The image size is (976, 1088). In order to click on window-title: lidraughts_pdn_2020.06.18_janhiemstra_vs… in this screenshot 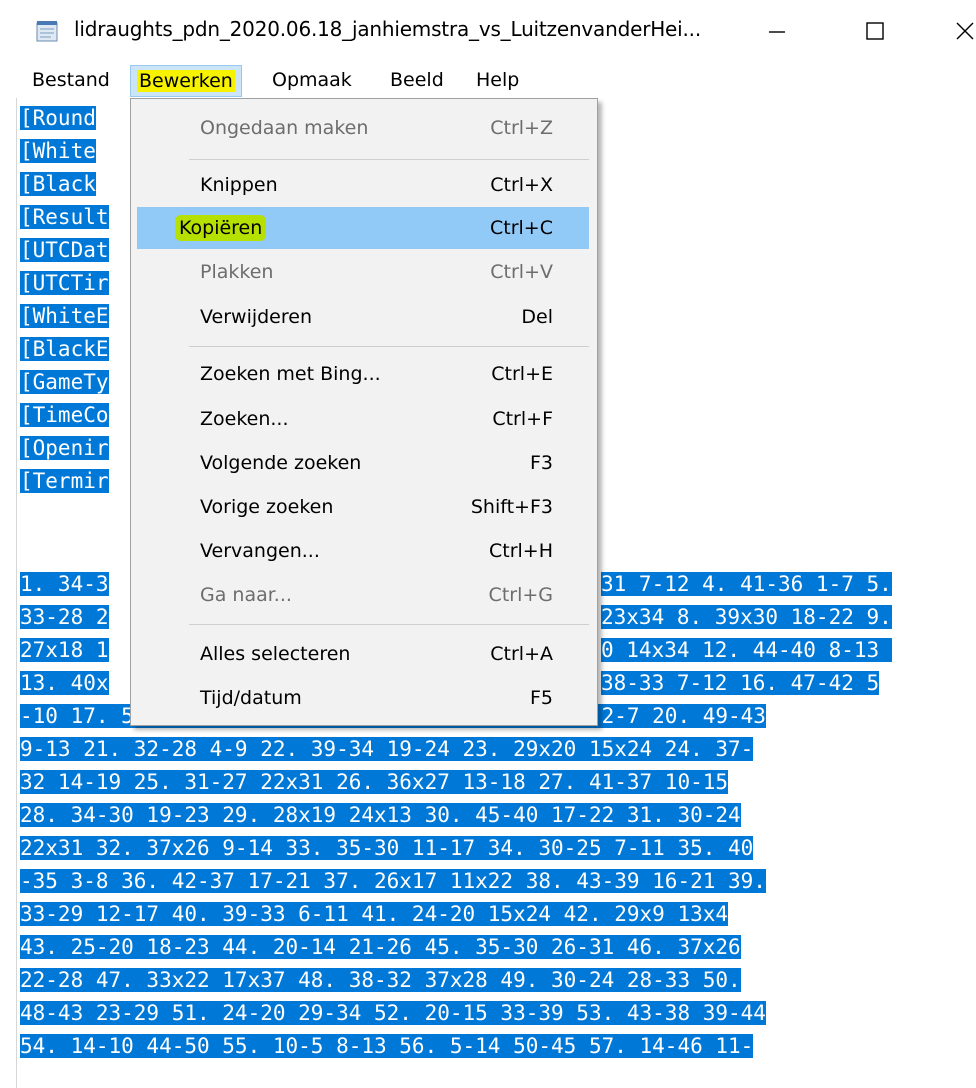, I will do `click(387, 29)`.